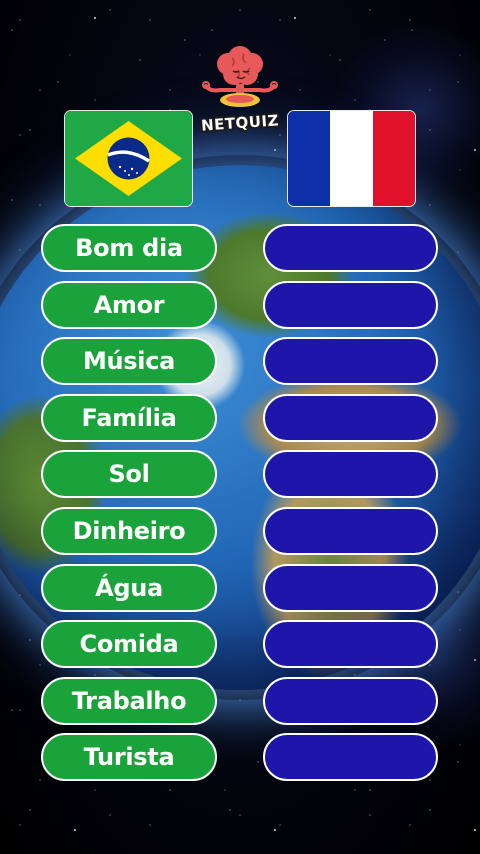  I want to click on portuguese-word-label: Família, so click(129, 417).